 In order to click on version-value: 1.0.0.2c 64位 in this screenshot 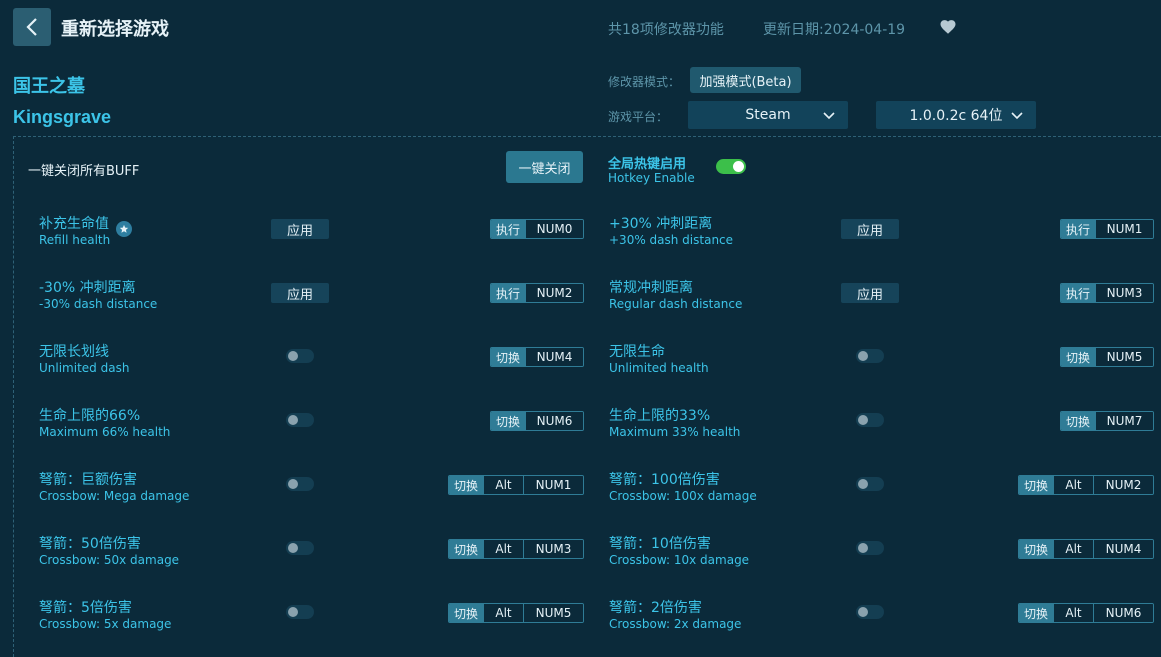, I will do `click(956, 116)`.